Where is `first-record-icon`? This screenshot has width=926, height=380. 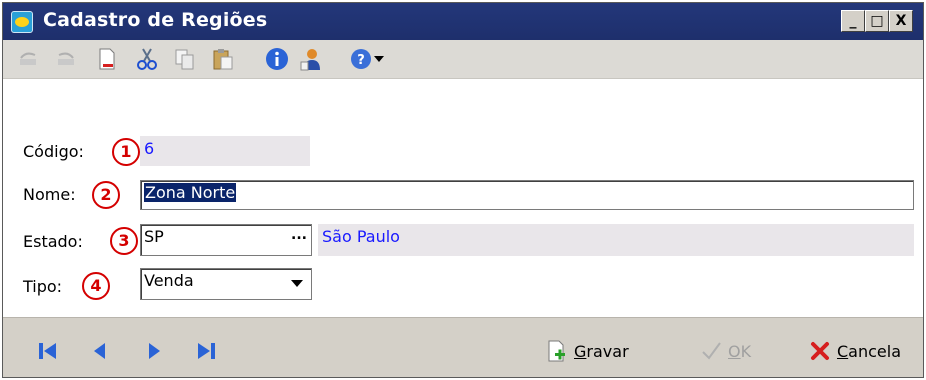 first-record-icon is located at coordinates (48, 351).